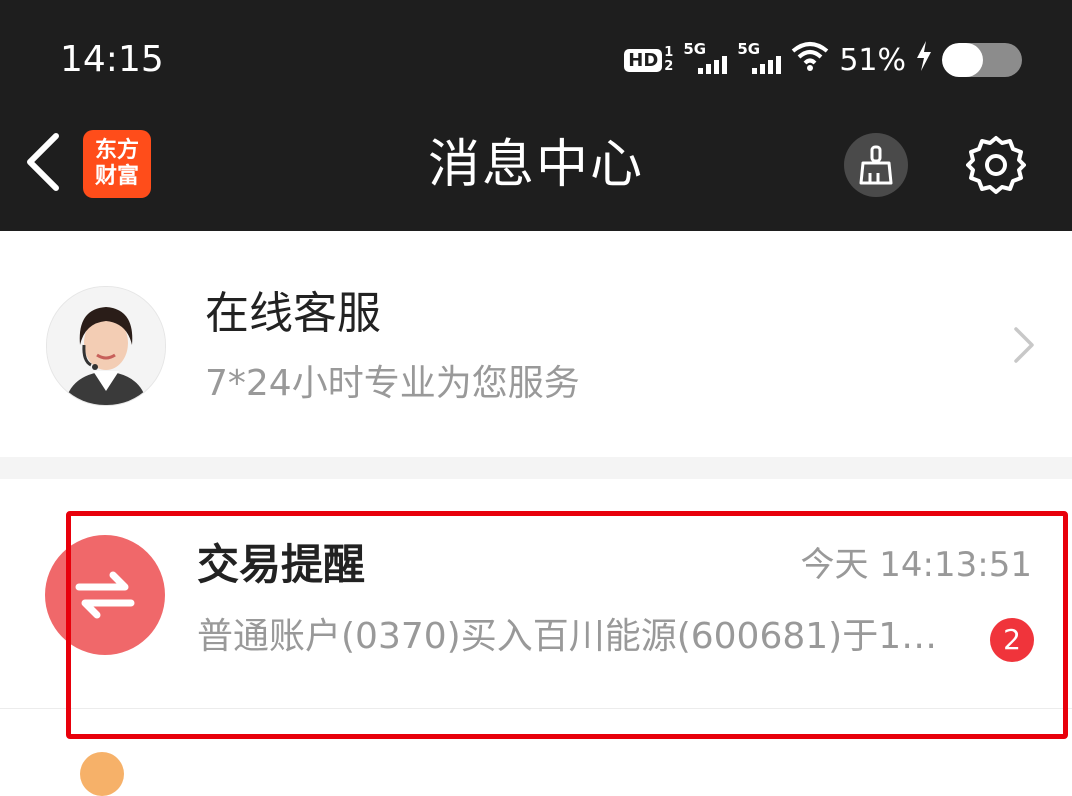  I want to click on battery-icon, so click(982, 60).